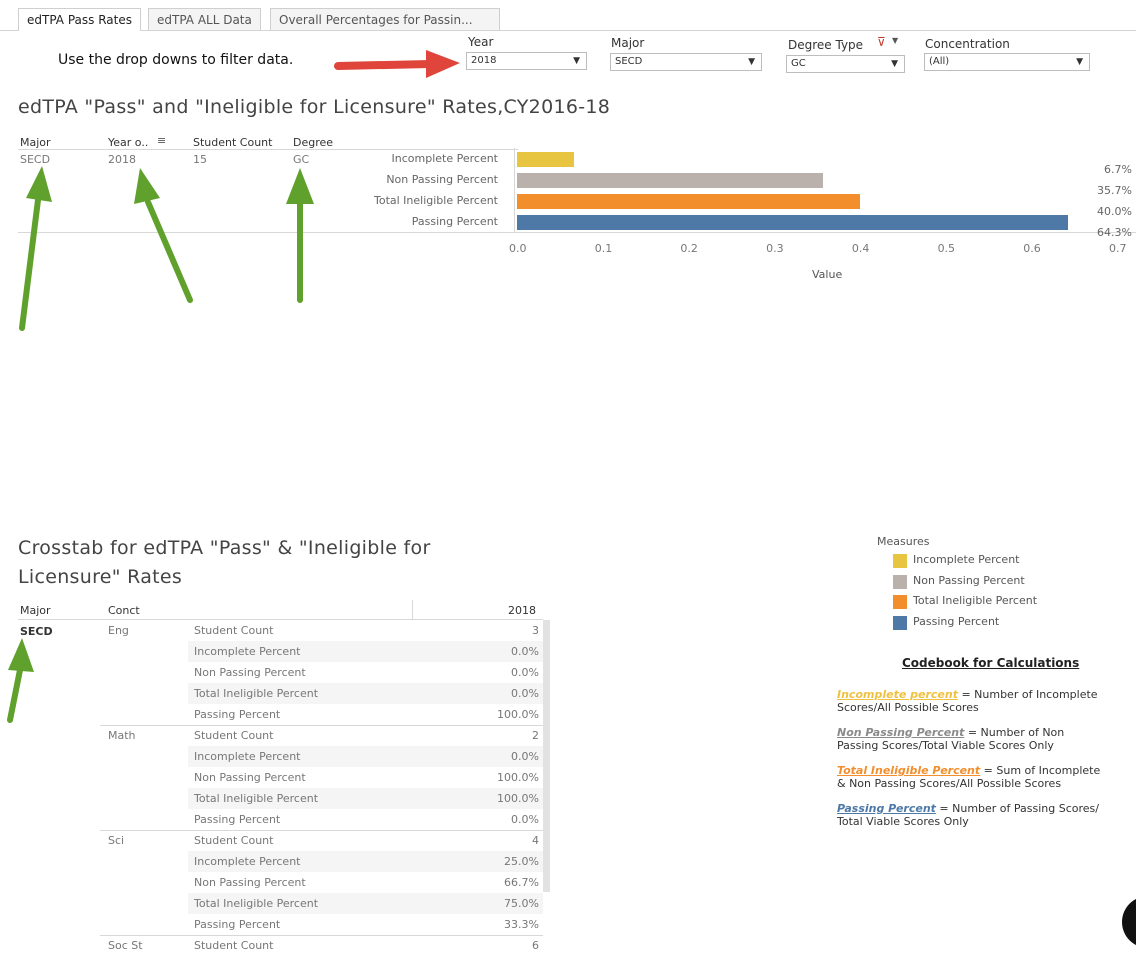  I want to click on degree-type-select: GC ▼, so click(845, 64).